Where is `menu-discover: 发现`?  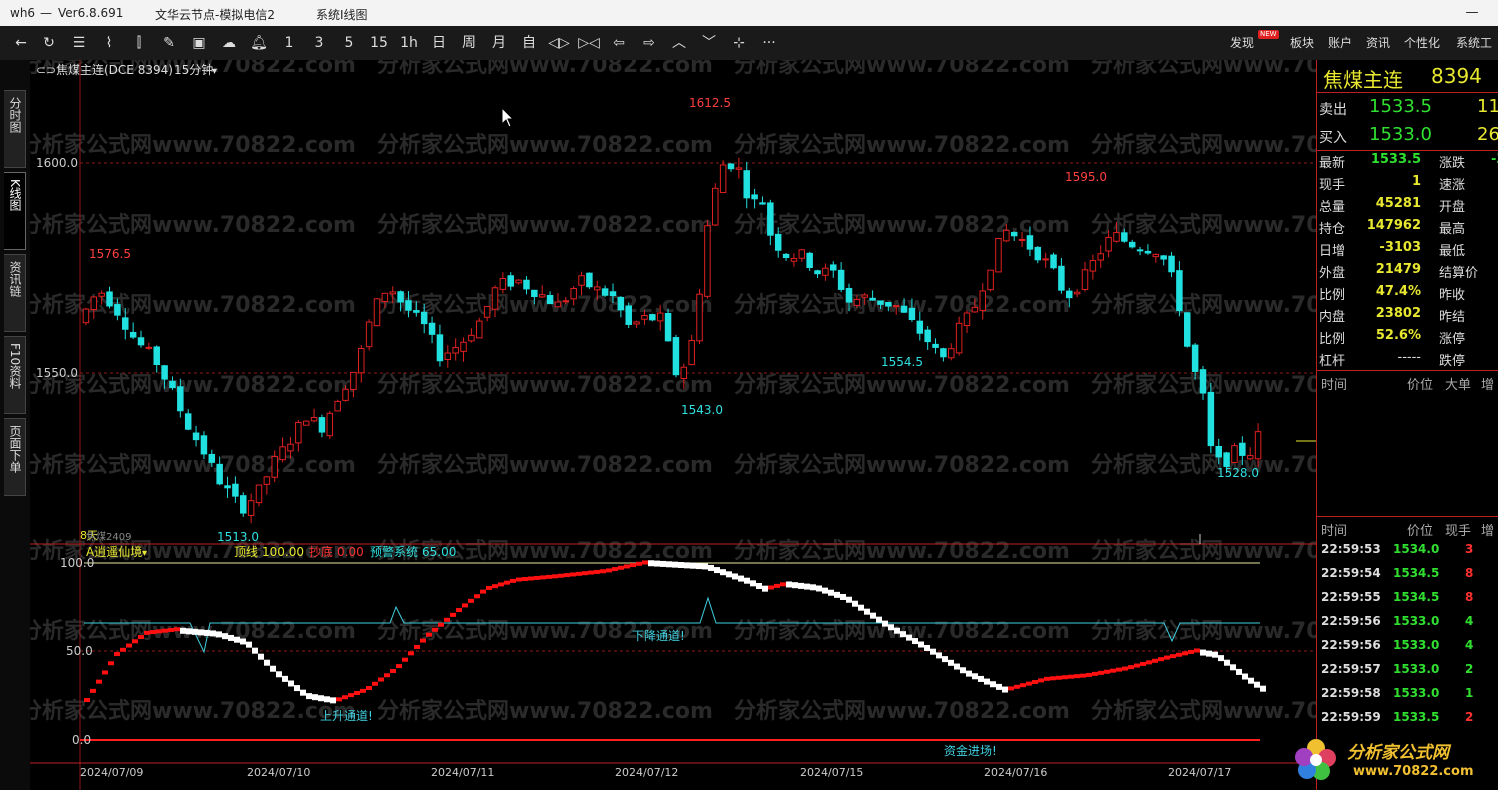
menu-discover: 发现 is located at coordinates (1242, 42).